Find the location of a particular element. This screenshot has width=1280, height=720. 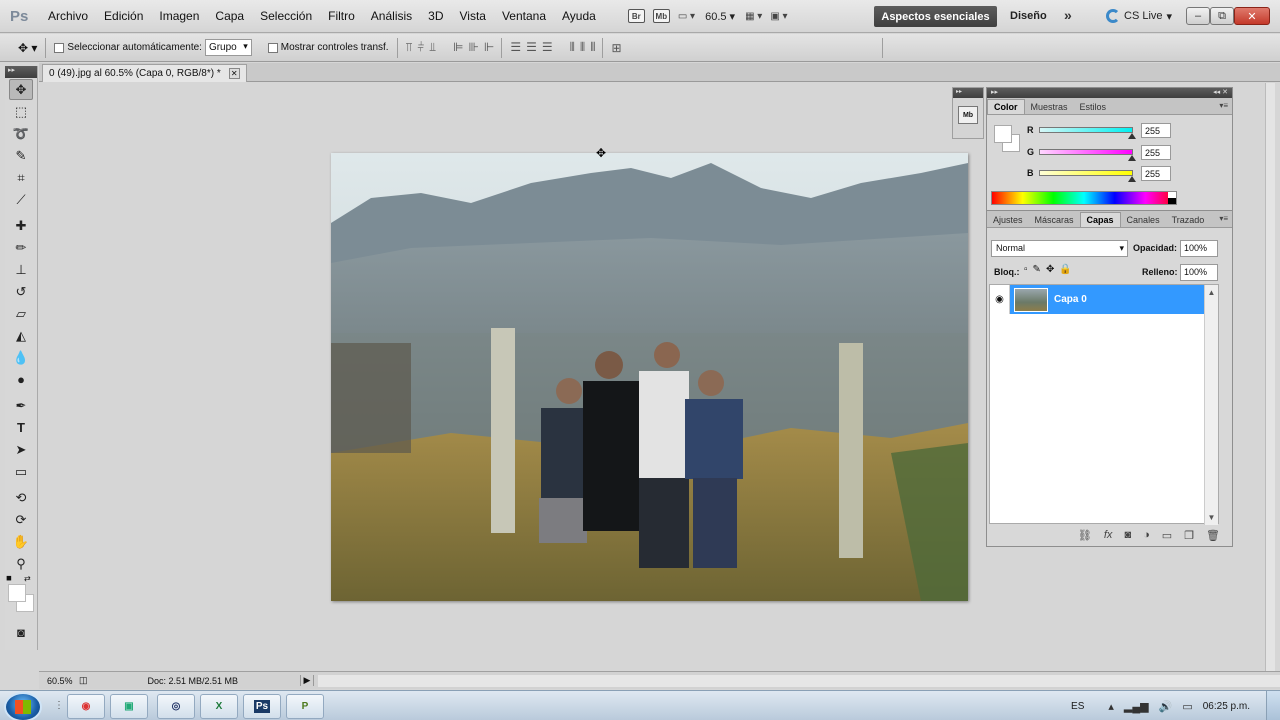

restore-button: ⧉ is located at coordinates (1222, 16).